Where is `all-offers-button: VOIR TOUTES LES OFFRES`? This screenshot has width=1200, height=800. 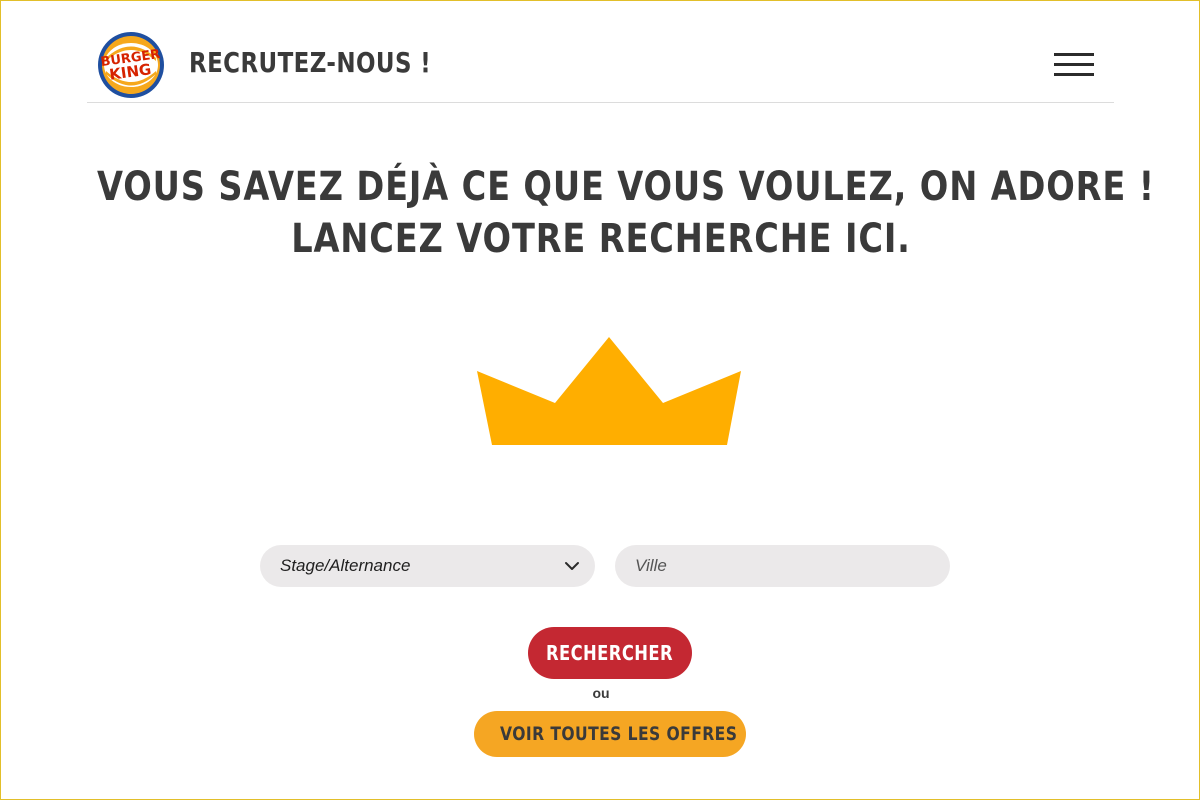 all-offers-button: VOIR TOUTES LES OFFRES is located at coordinates (610, 734).